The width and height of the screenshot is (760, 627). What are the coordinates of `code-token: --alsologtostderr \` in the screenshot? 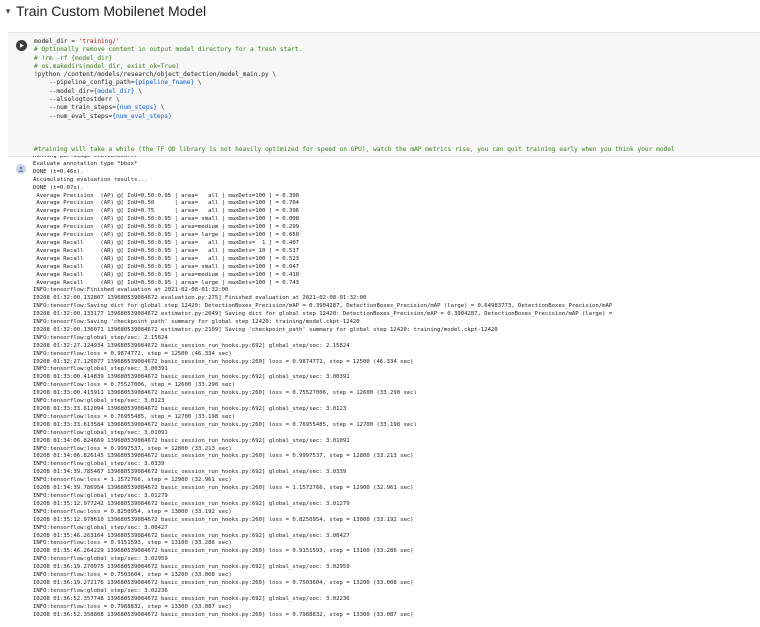 It's located at (77, 100).